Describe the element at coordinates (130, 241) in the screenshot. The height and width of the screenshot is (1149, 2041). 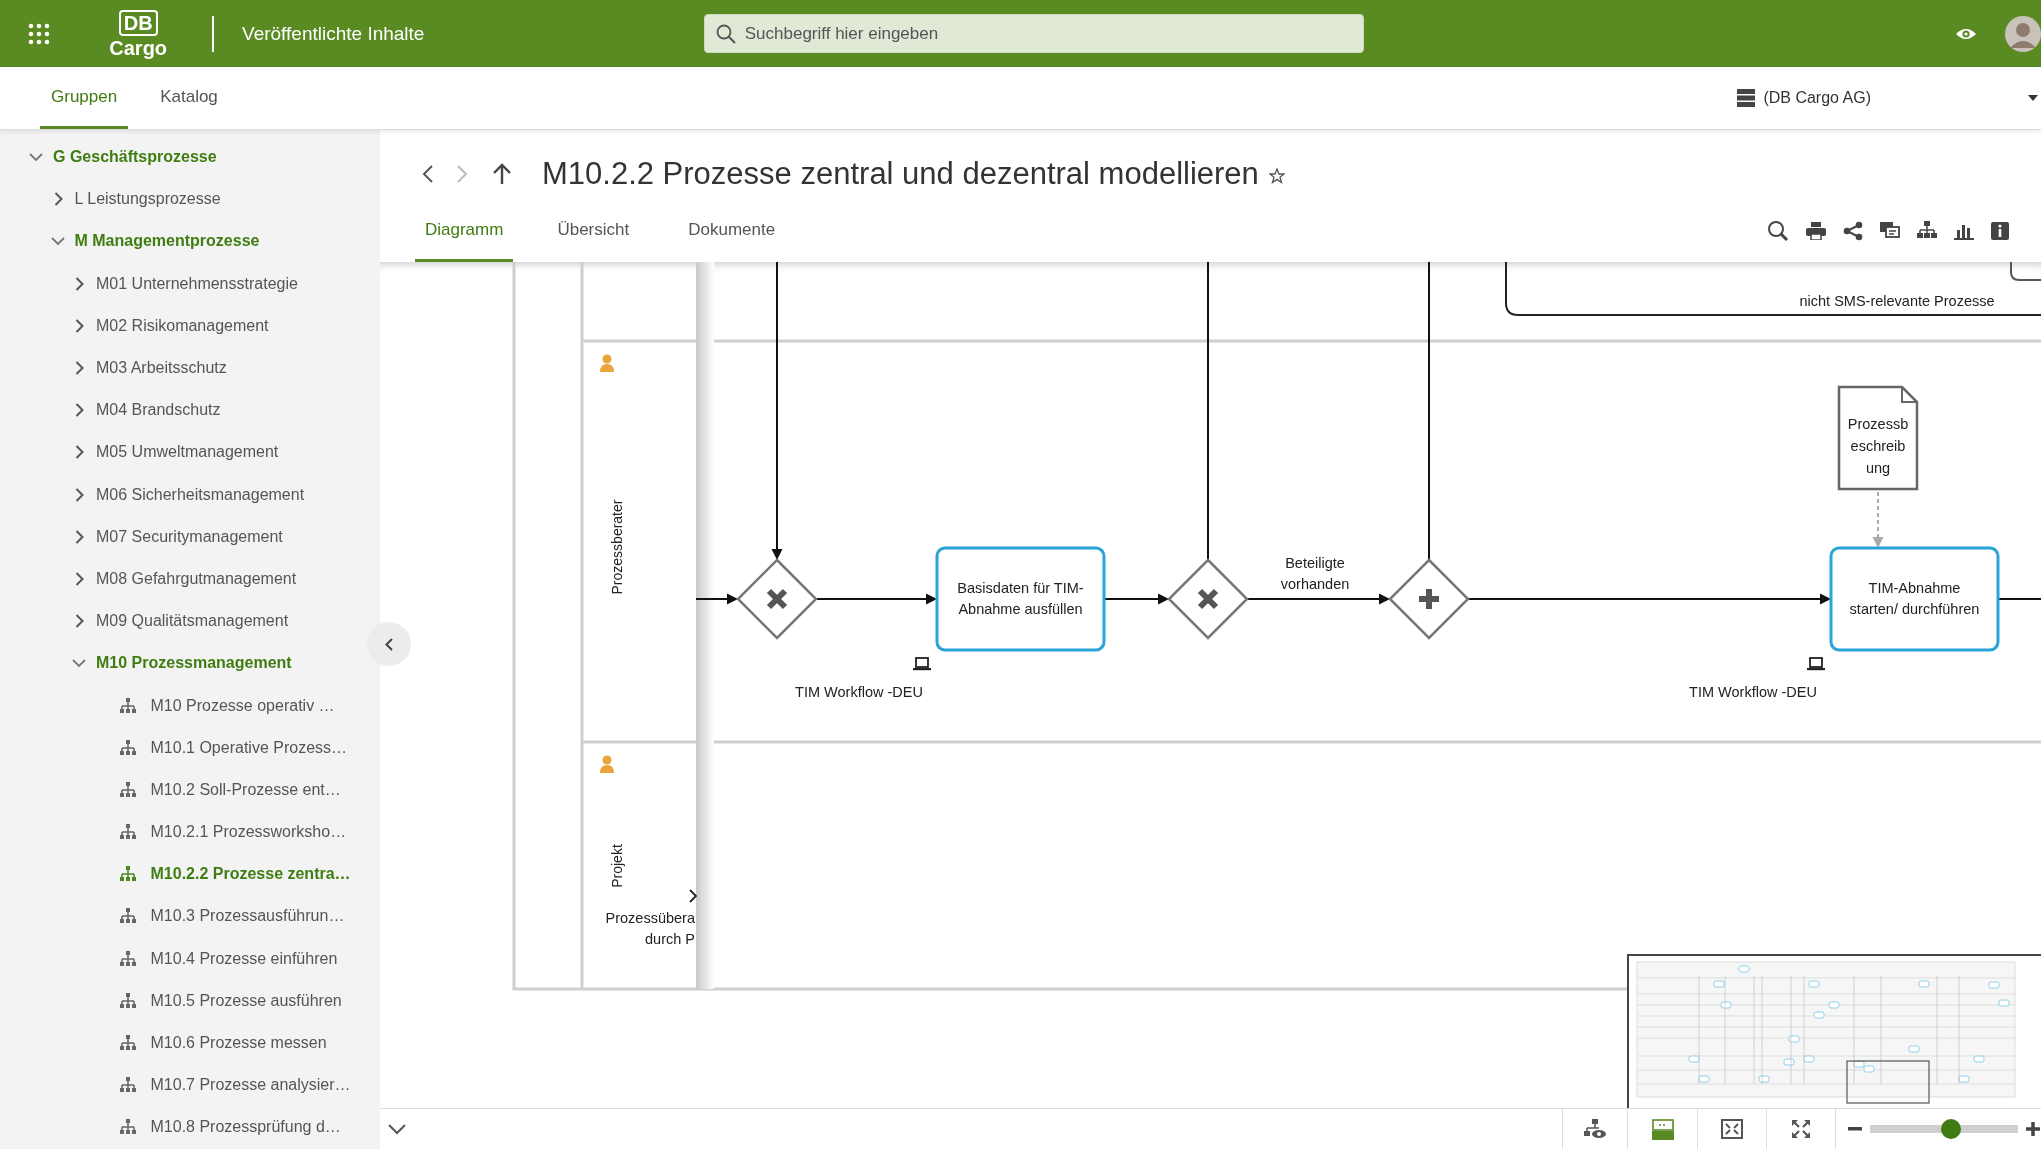
I see `tree-item: M Managementprozesse` at that location.